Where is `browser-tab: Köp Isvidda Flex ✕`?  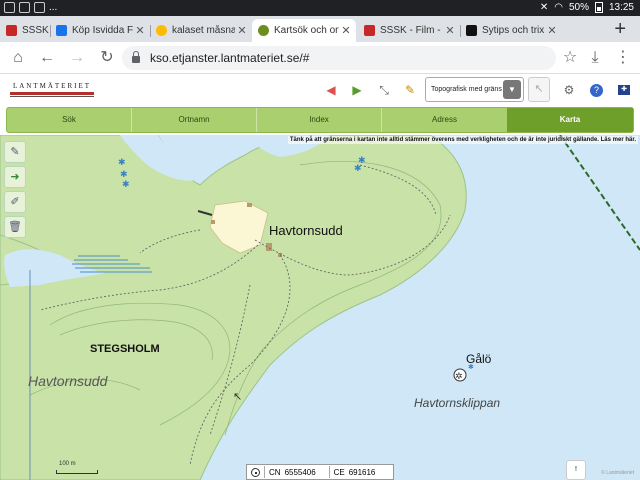
browser-tab: Köp Isvidda Flex ✕ is located at coordinates (100, 30).